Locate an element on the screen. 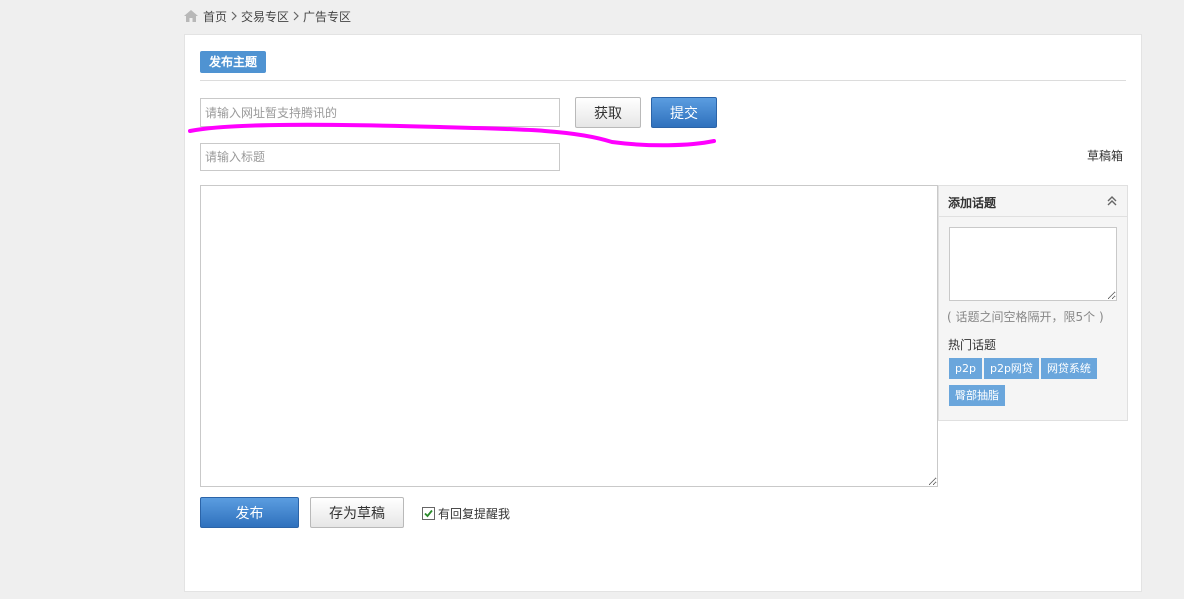 The width and height of the screenshot is (1184, 599). breadcrumb: 首页 交易专区 广告专区 is located at coordinates (267, 16).